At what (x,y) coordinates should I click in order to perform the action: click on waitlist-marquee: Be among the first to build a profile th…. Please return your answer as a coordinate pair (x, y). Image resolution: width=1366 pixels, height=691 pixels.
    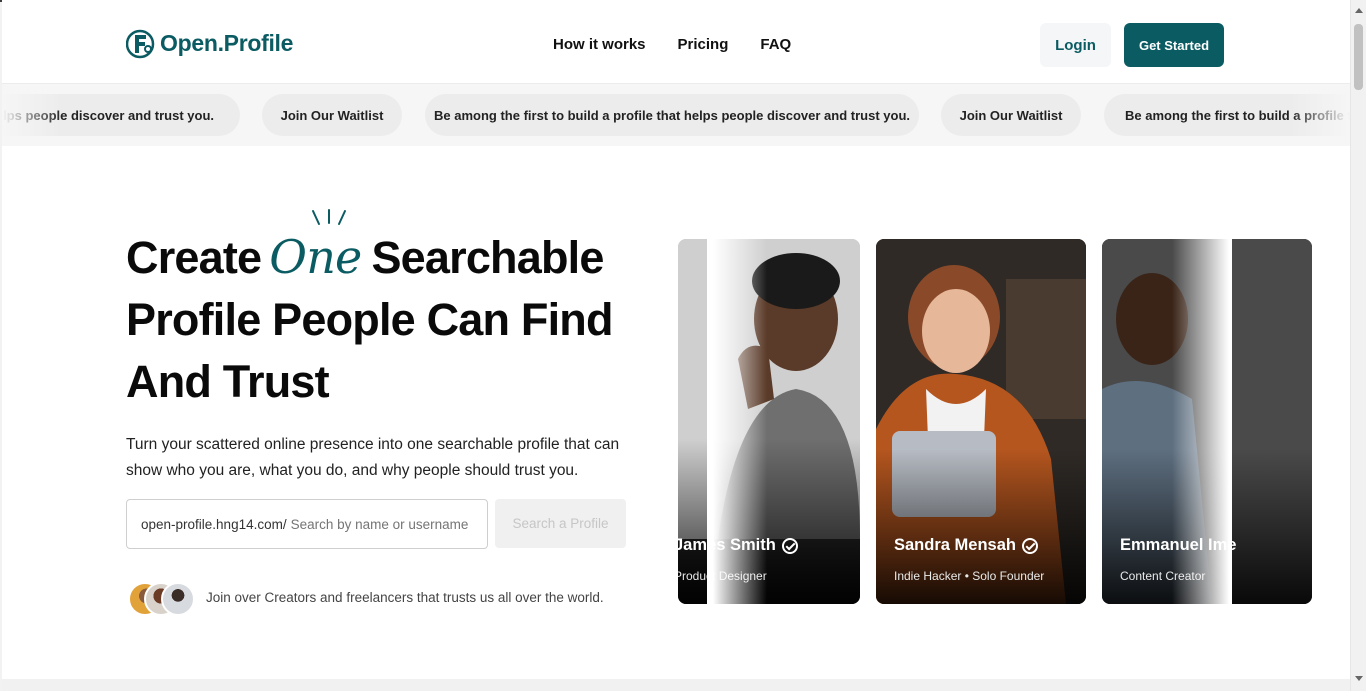
    Looking at the image, I should click on (676, 115).